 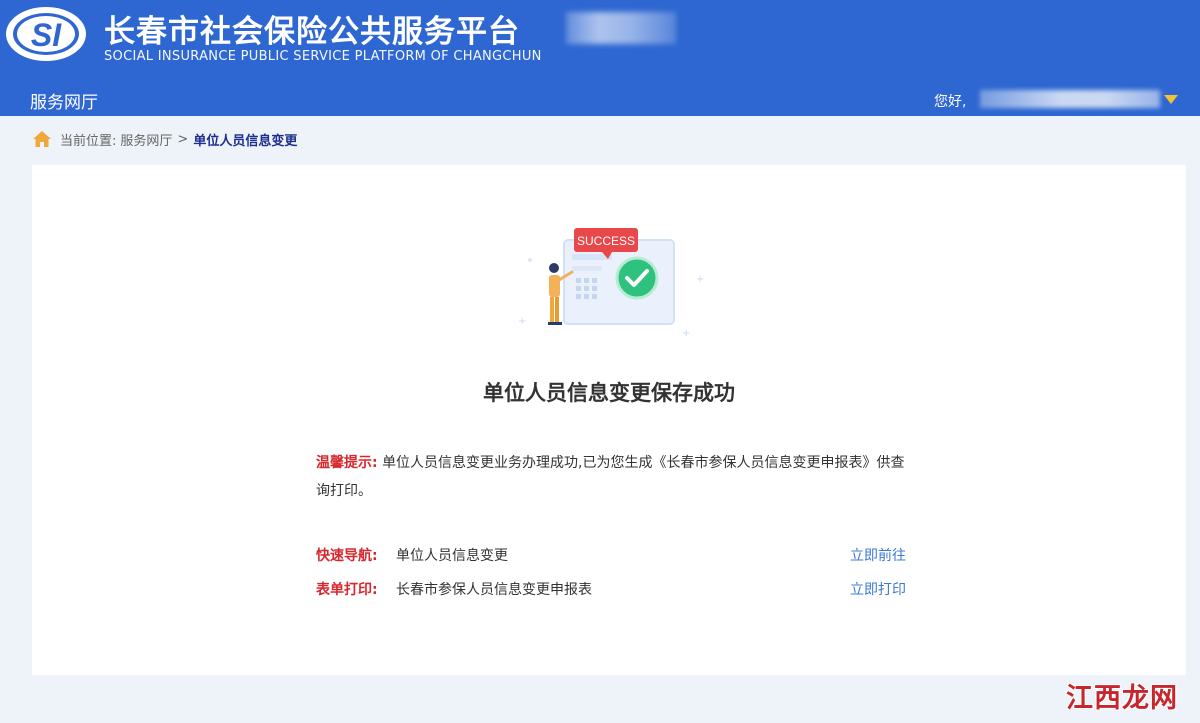 What do you see at coordinates (494, 590) in the screenshot?
I see `form-print-value: 长春市参保人员信息变更申报表` at bounding box center [494, 590].